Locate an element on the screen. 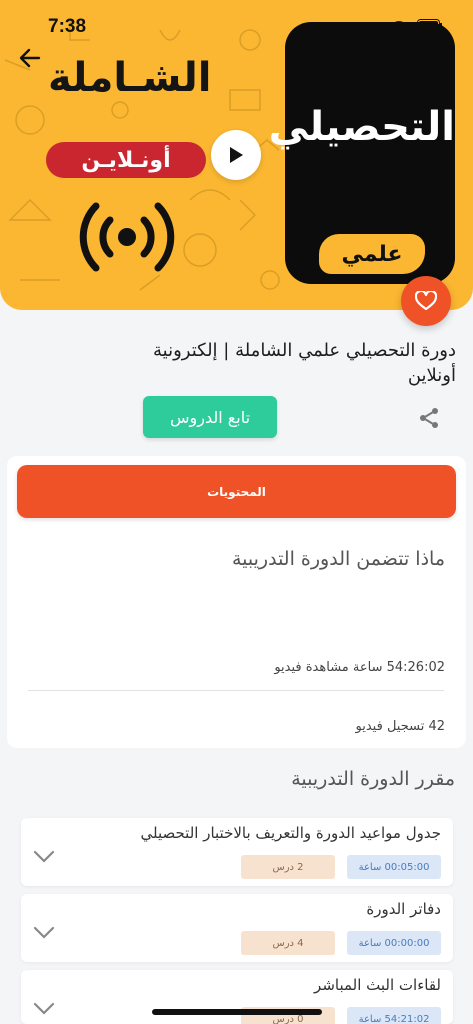 This screenshot has height=1024, width=473. lesson-duration-badge: 00:05:00 ساعة is located at coordinates (394, 867).